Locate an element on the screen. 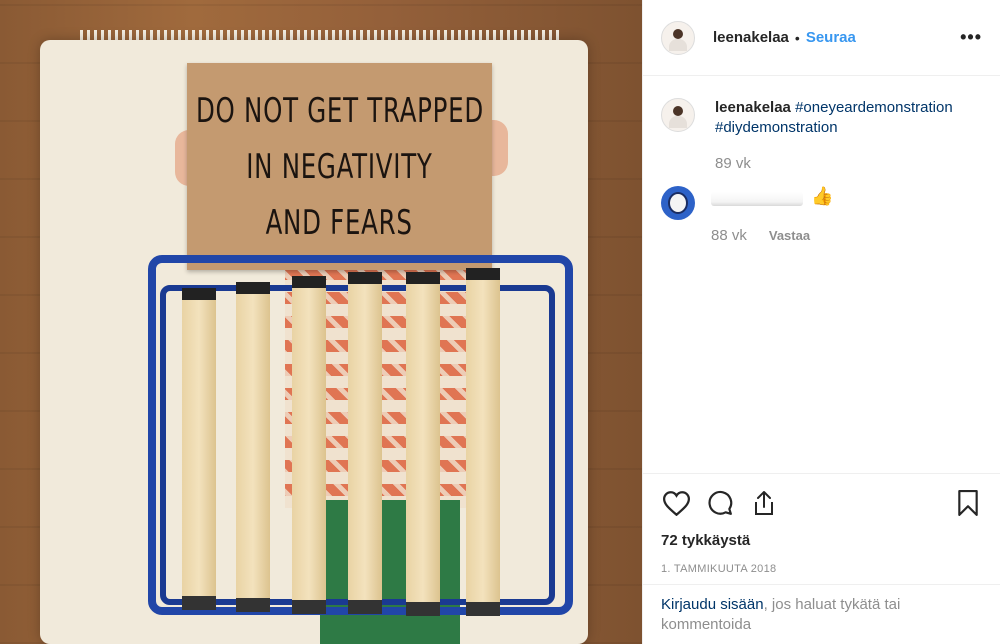  hashtag-link: #diydemonstration is located at coordinates (776, 127).